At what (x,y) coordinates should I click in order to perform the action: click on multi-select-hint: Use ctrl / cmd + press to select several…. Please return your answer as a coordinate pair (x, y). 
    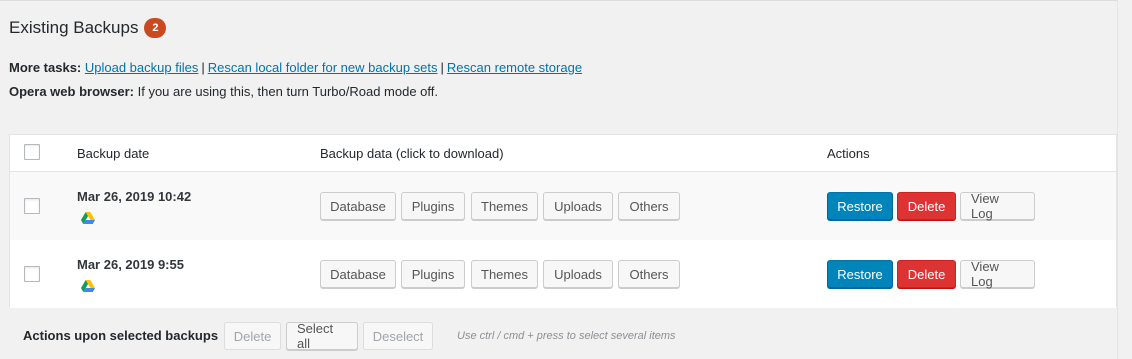
    Looking at the image, I should click on (566, 336).